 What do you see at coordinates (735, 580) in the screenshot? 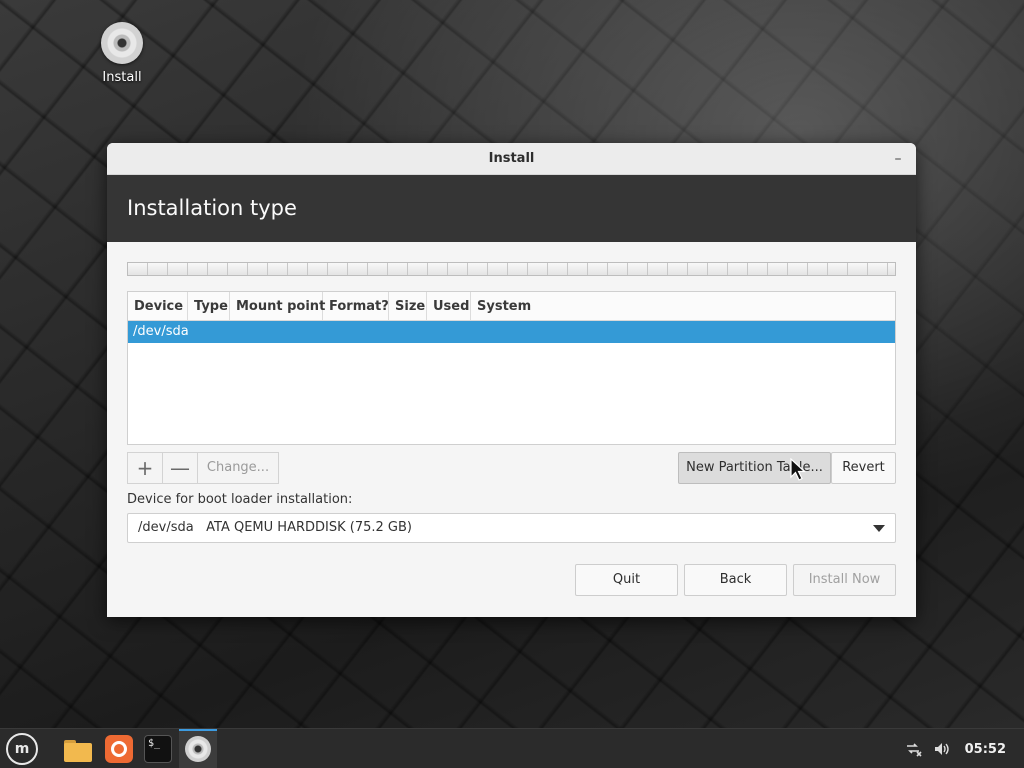
I see `back-button: Back` at bounding box center [735, 580].